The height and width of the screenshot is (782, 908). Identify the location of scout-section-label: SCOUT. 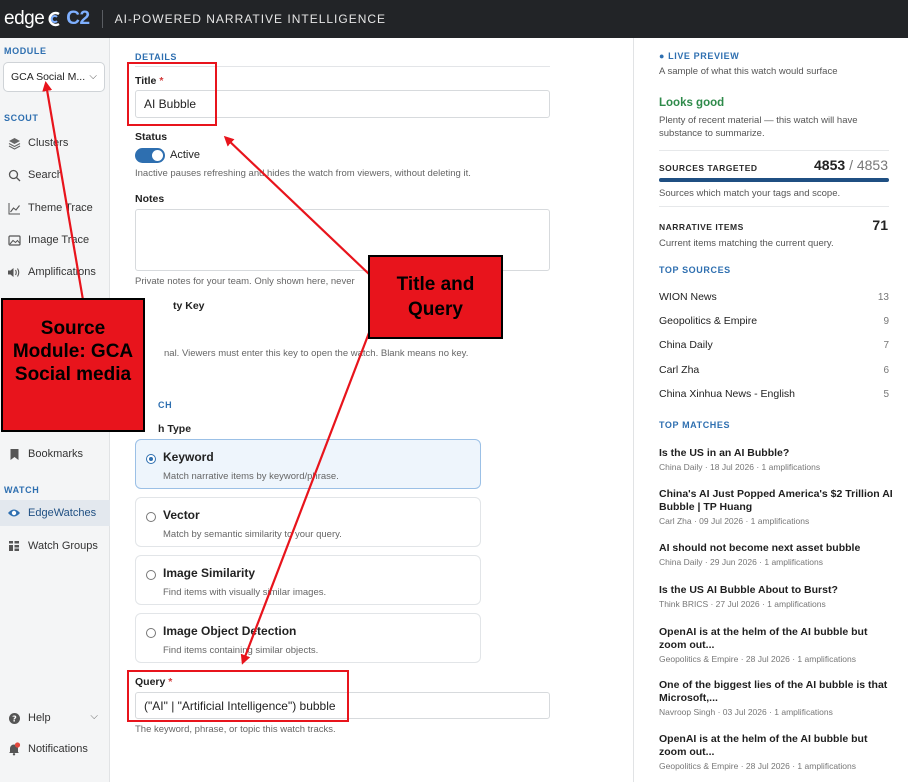
(21, 118).